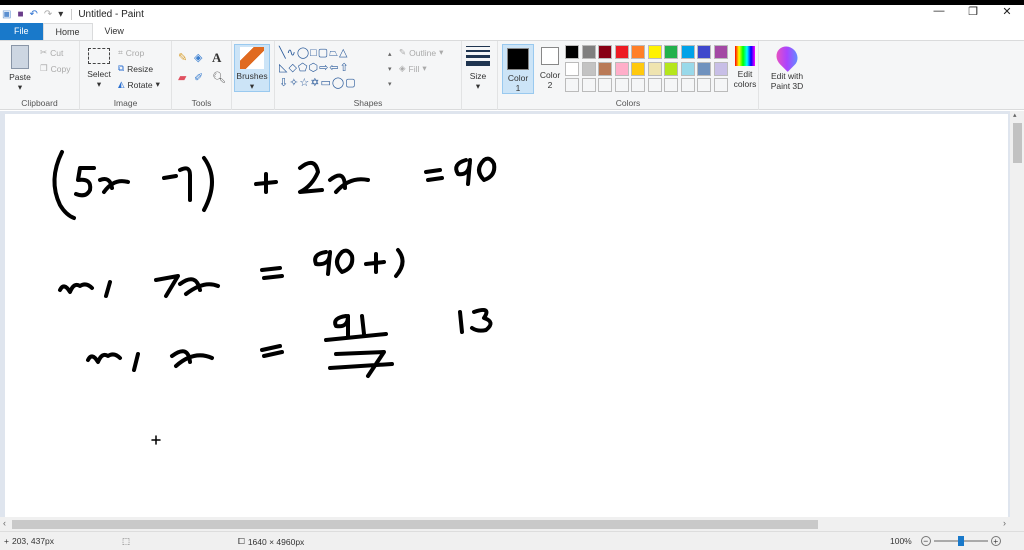 The width and height of the screenshot is (1024, 550). I want to click on scroll-right-icon: ›, so click(1004, 523).